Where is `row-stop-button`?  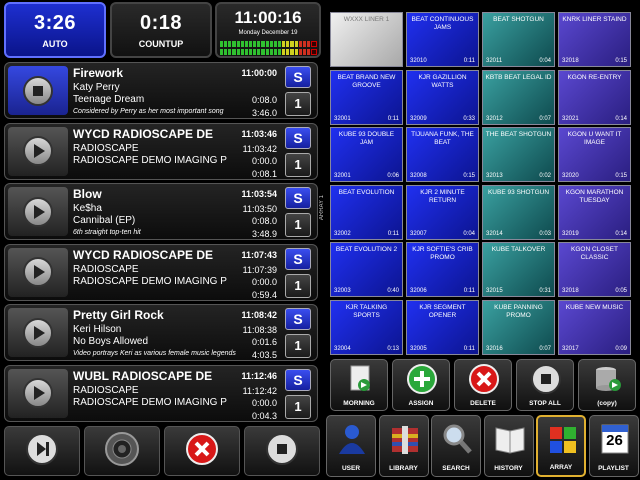 row-stop-button is located at coordinates (38, 90).